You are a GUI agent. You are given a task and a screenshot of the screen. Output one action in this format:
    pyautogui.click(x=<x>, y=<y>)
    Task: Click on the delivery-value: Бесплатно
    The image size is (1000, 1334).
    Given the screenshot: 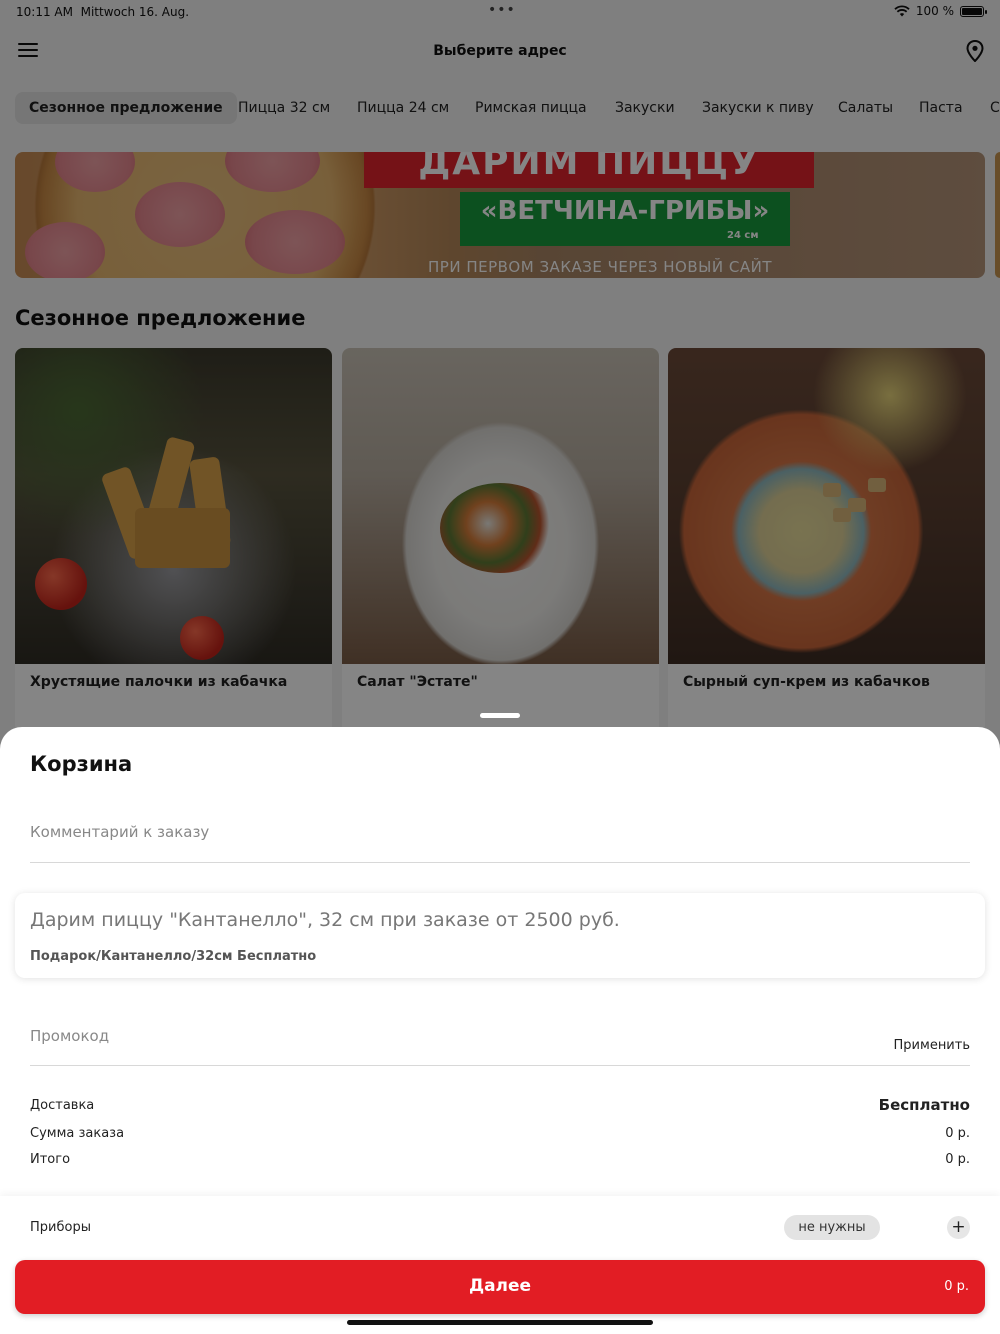 What is the action you would take?
    pyautogui.click(x=924, y=1105)
    